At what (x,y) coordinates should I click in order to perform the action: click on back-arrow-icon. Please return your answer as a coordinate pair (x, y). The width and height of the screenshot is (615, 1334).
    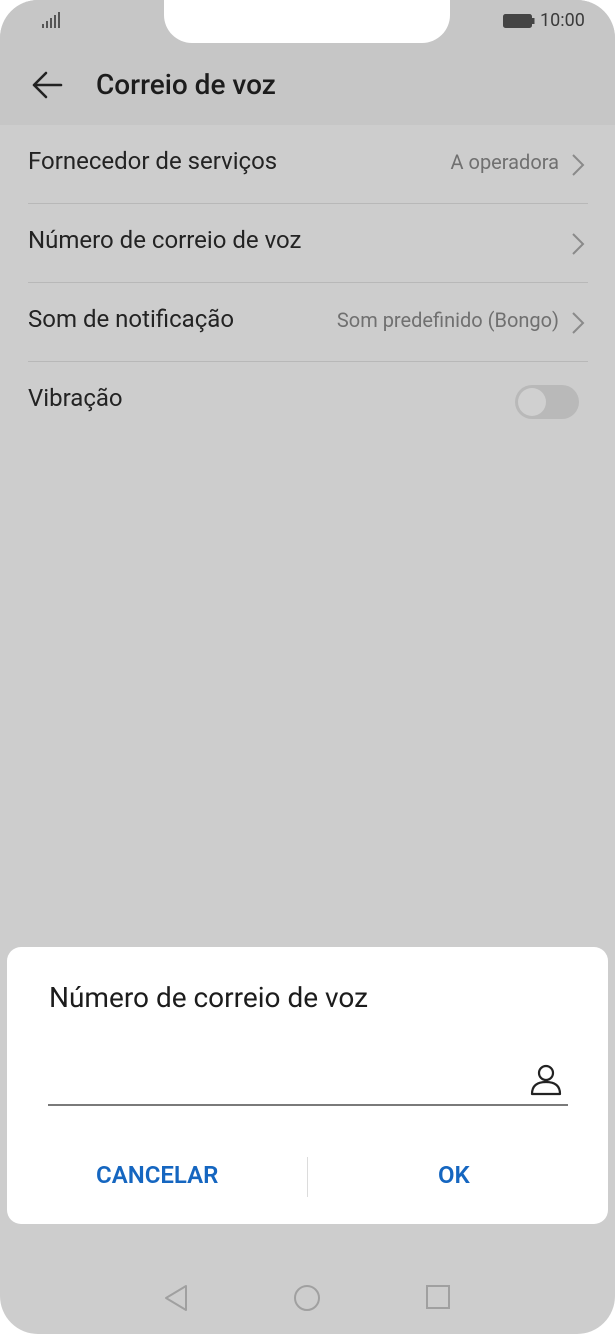
    Looking at the image, I should click on (47, 85).